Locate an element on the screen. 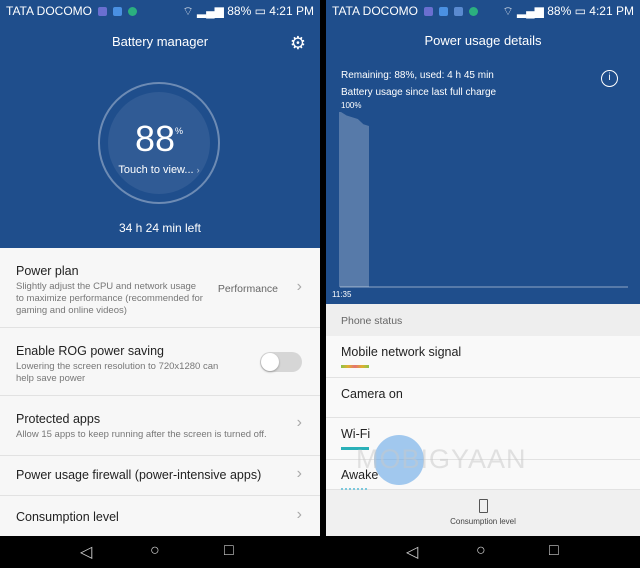  phone-status-header: Phone status is located at coordinates (483, 320).